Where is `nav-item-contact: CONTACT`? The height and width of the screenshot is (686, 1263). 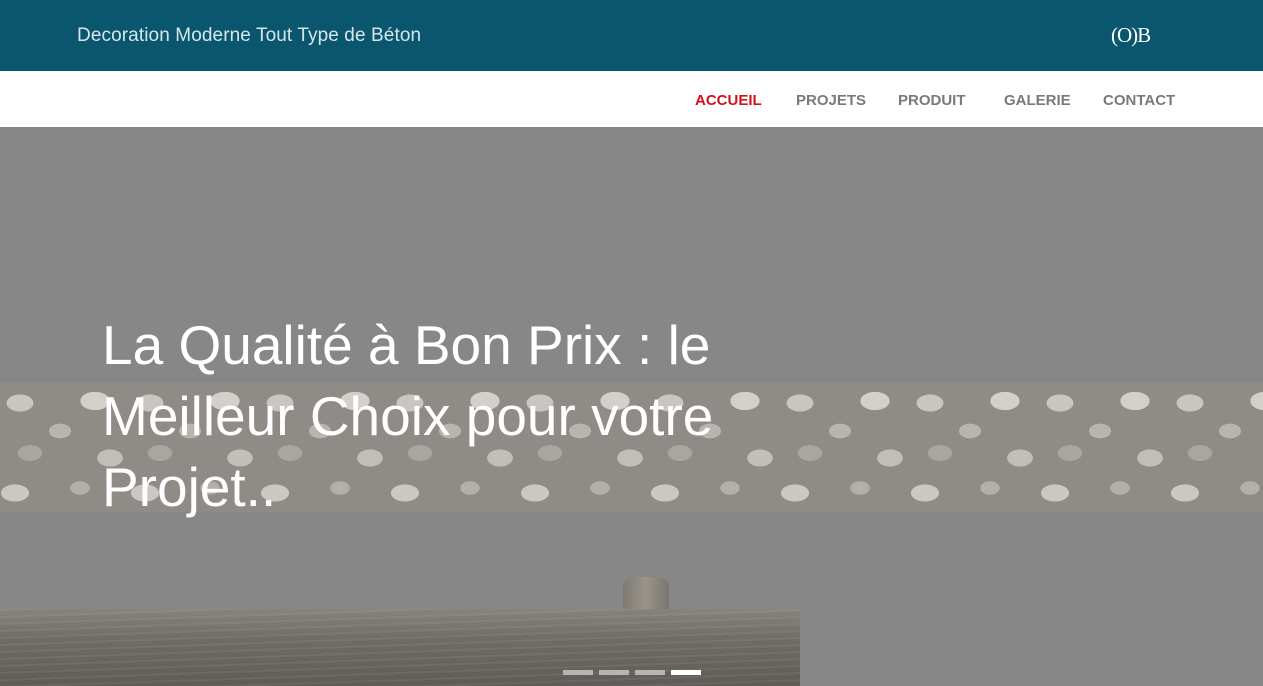 nav-item-contact: CONTACT is located at coordinates (1139, 100).